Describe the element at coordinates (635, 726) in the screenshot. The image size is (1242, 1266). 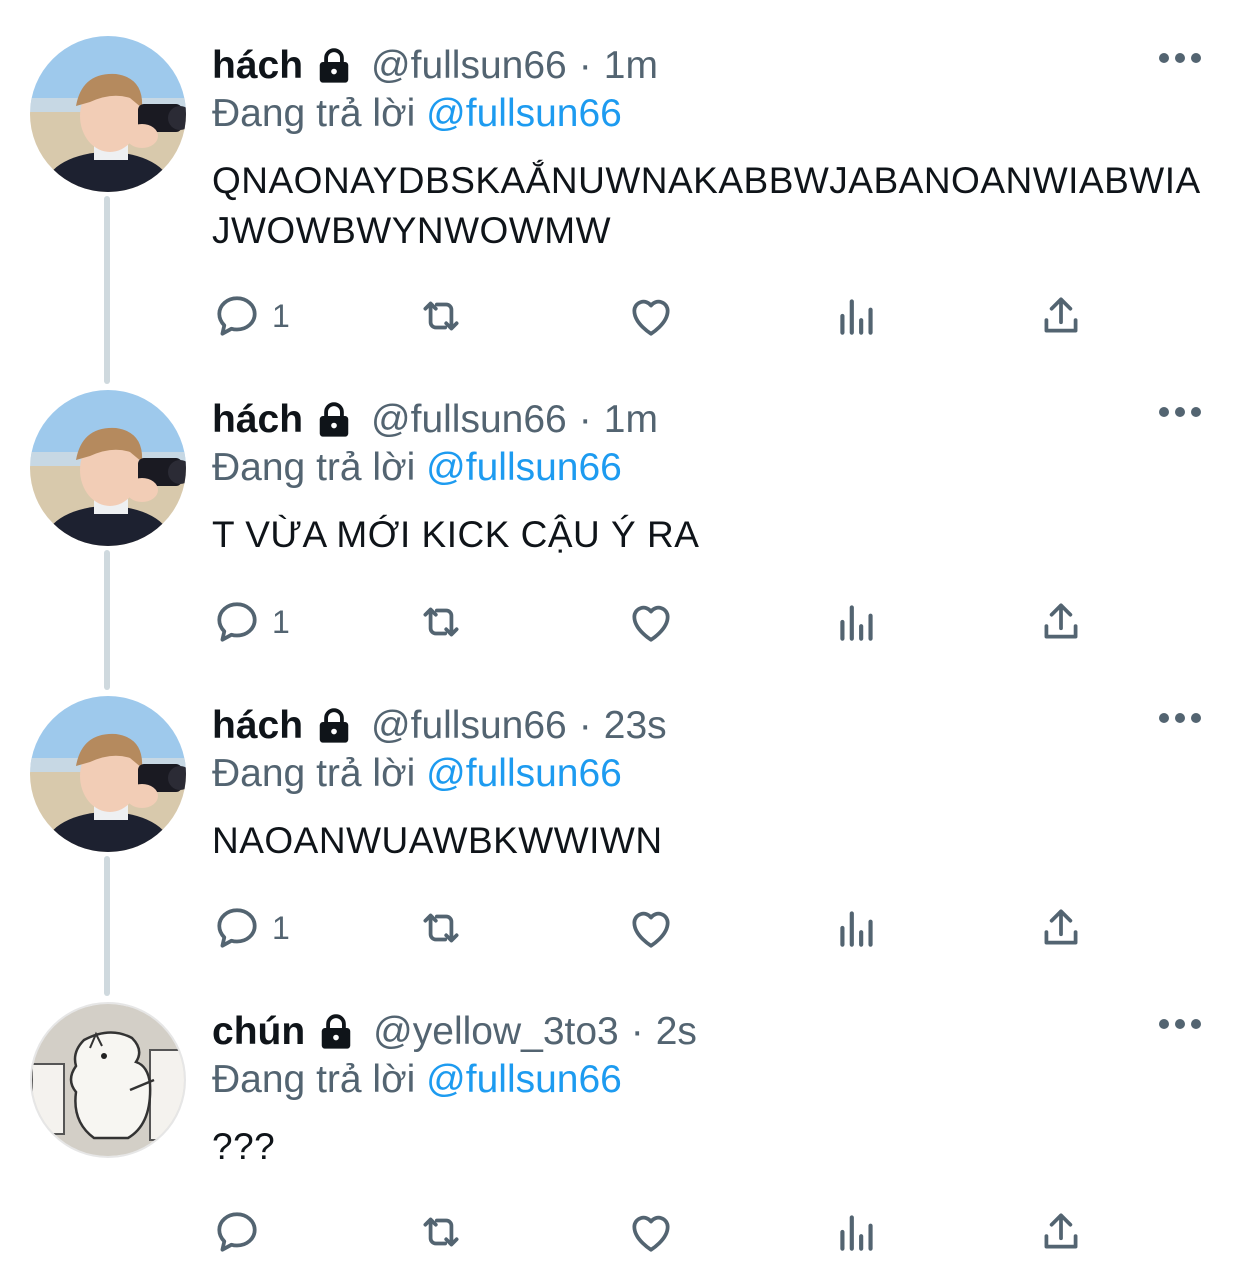
I see `timestamp: 23s` at that location.